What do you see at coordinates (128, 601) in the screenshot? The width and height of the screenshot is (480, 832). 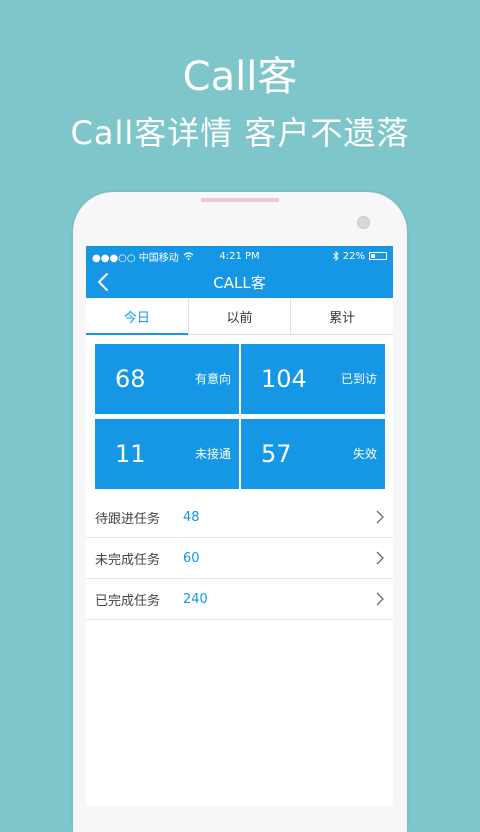 I see `task-label: 已完成任务` at bounding box center [128, 601].